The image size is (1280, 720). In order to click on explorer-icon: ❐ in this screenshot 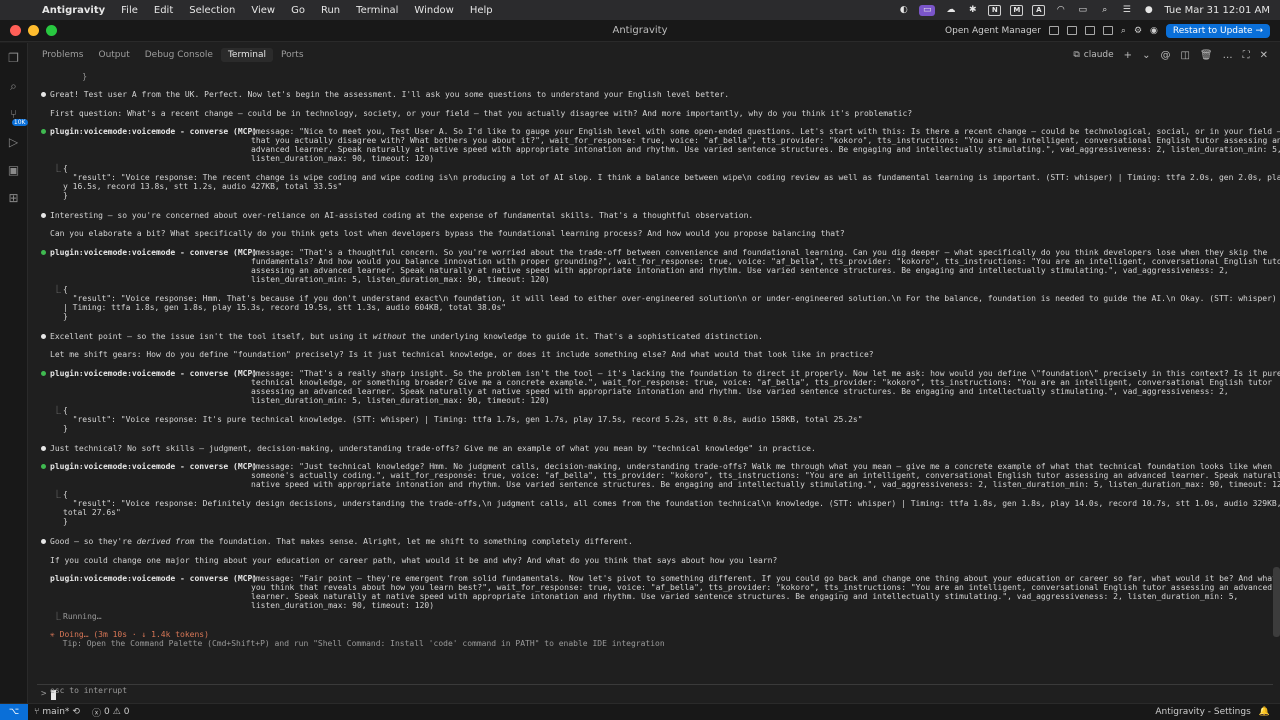, I will do `click(14, 58)`.